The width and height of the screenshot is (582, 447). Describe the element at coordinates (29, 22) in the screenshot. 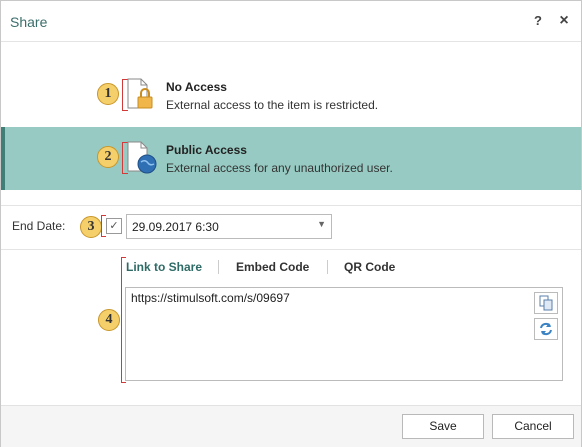

I see `dialog-title: Share` at that location.